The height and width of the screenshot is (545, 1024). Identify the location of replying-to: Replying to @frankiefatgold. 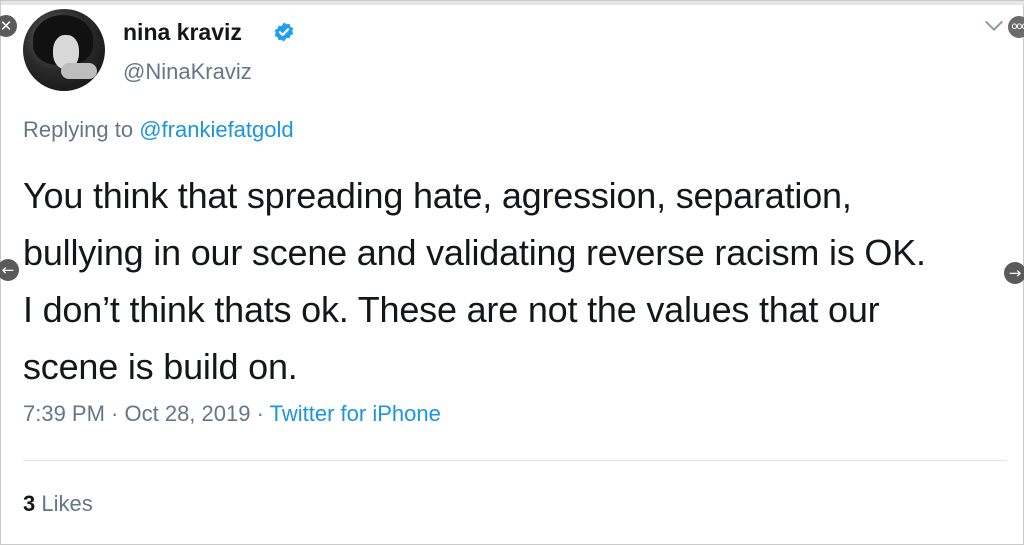
(158, 130).